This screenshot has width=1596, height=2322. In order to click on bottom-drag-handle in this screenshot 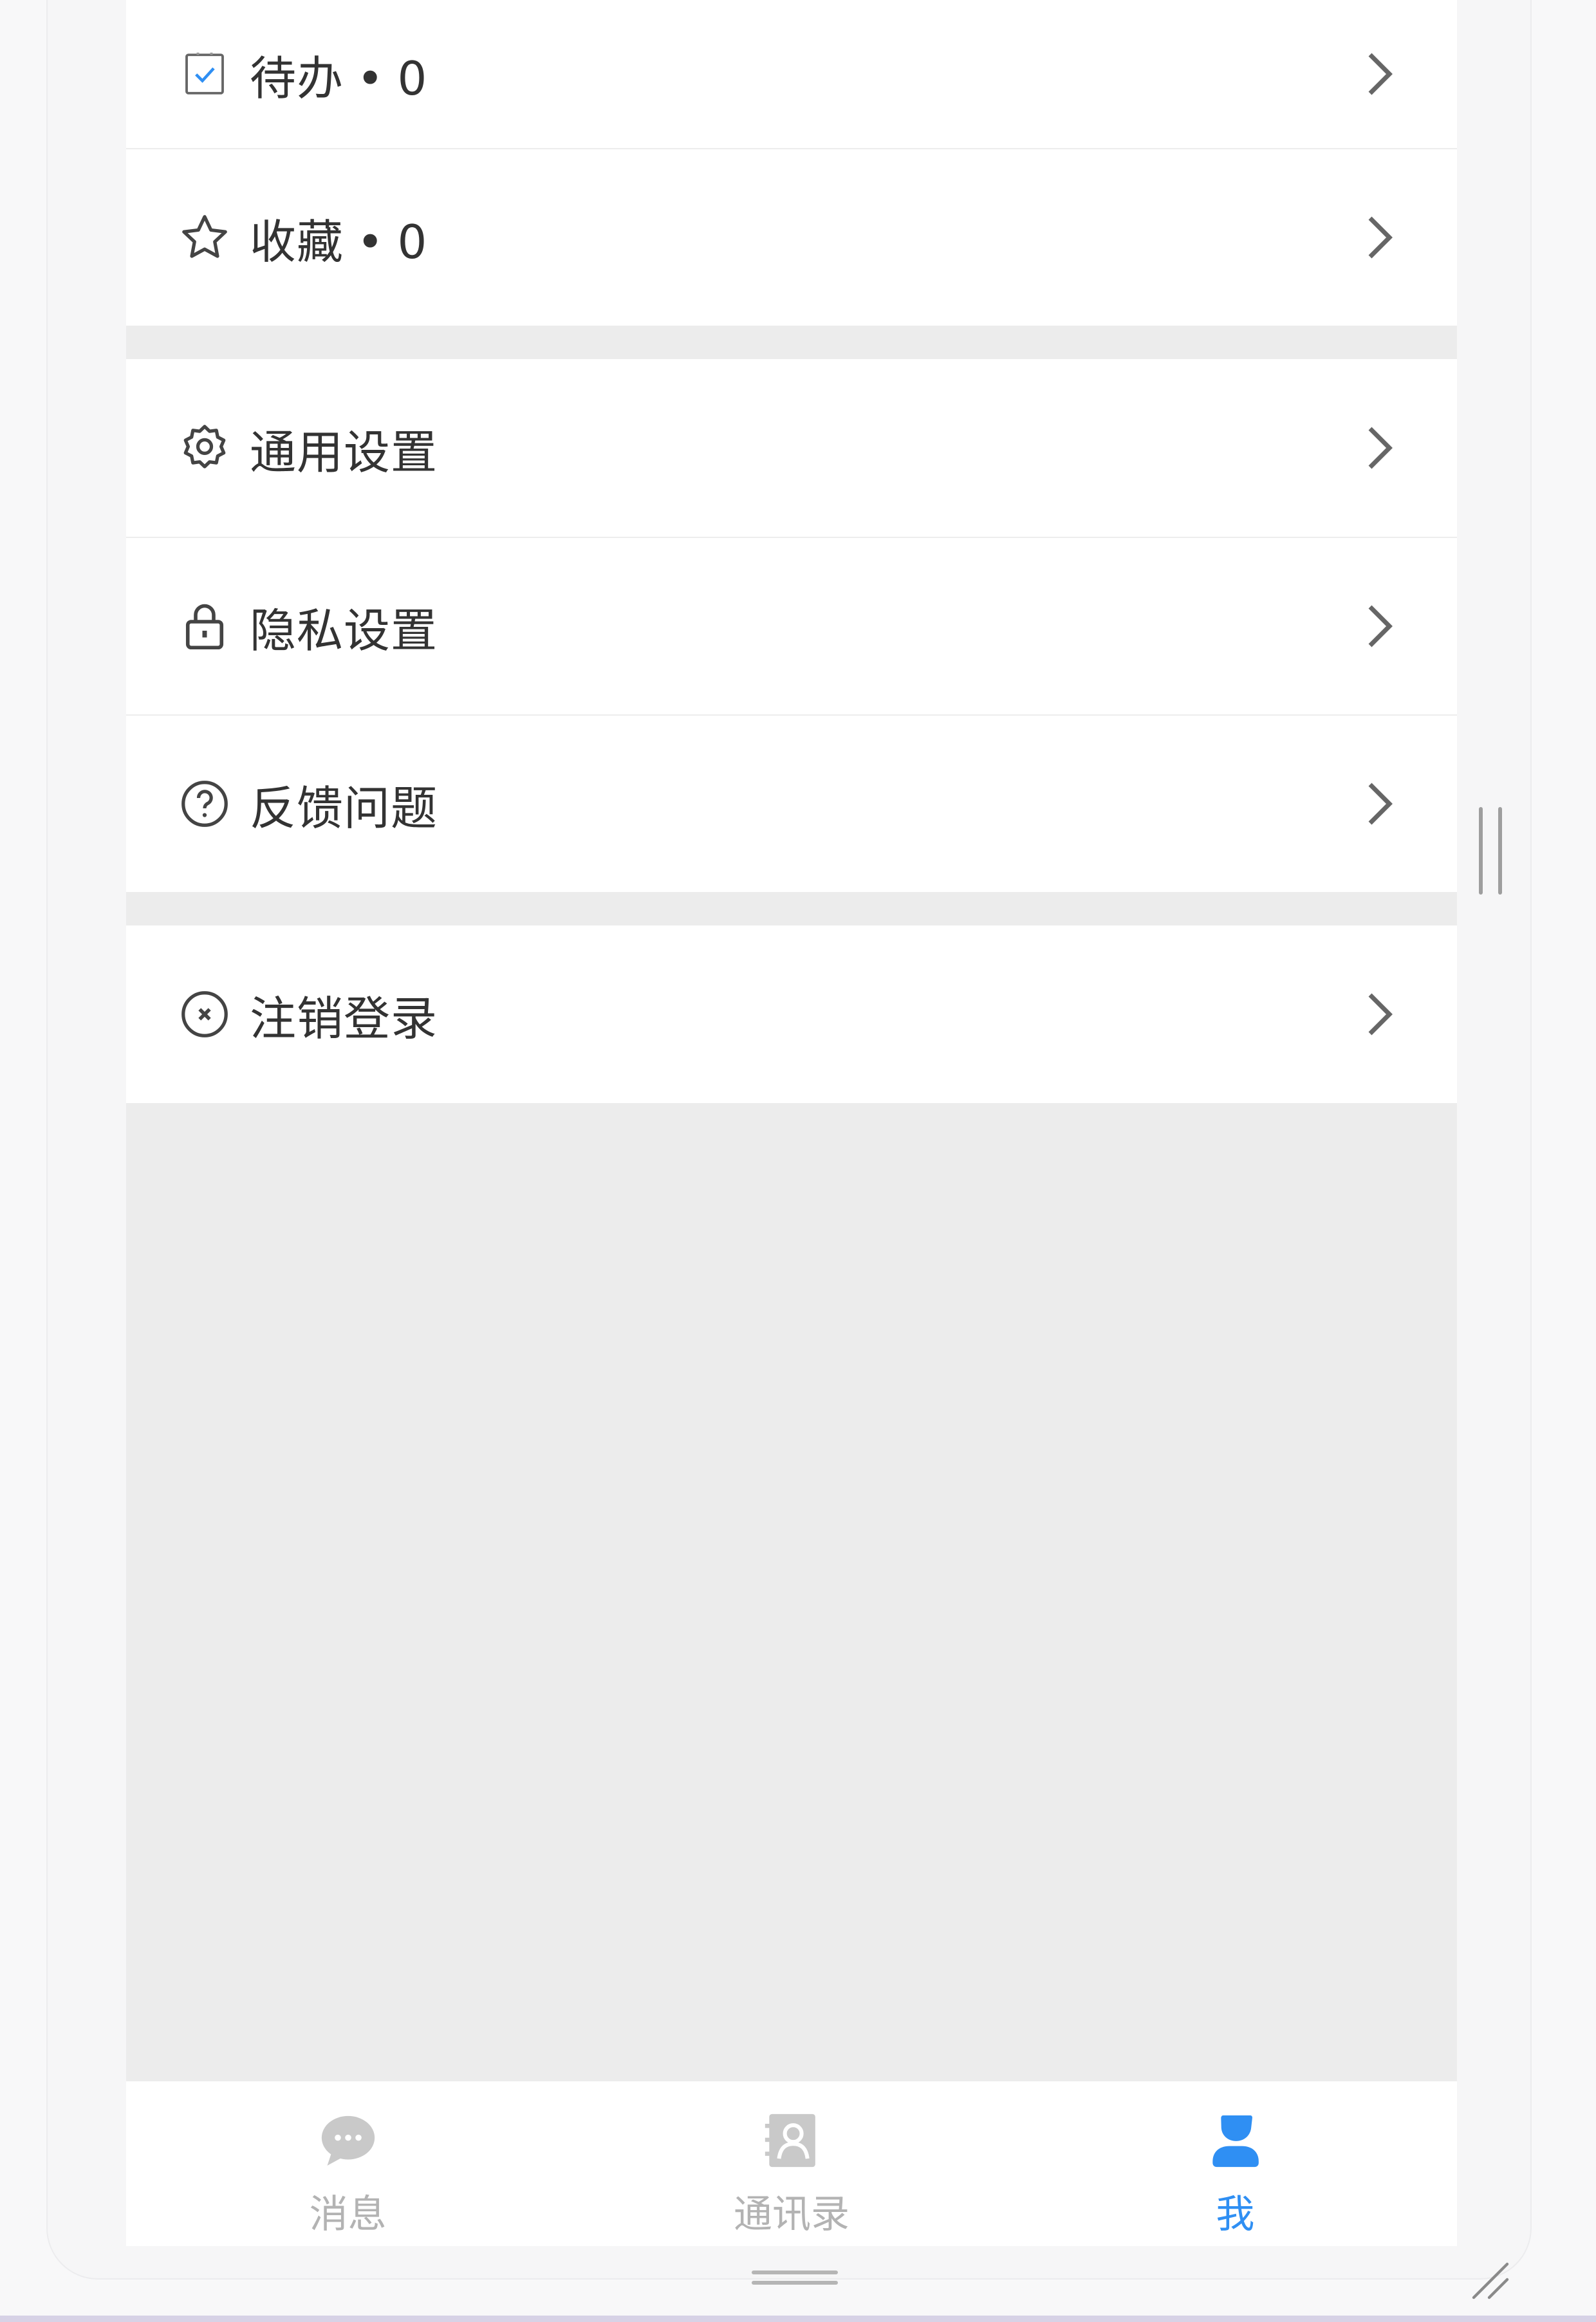, I will do `click(795, 2278)`.